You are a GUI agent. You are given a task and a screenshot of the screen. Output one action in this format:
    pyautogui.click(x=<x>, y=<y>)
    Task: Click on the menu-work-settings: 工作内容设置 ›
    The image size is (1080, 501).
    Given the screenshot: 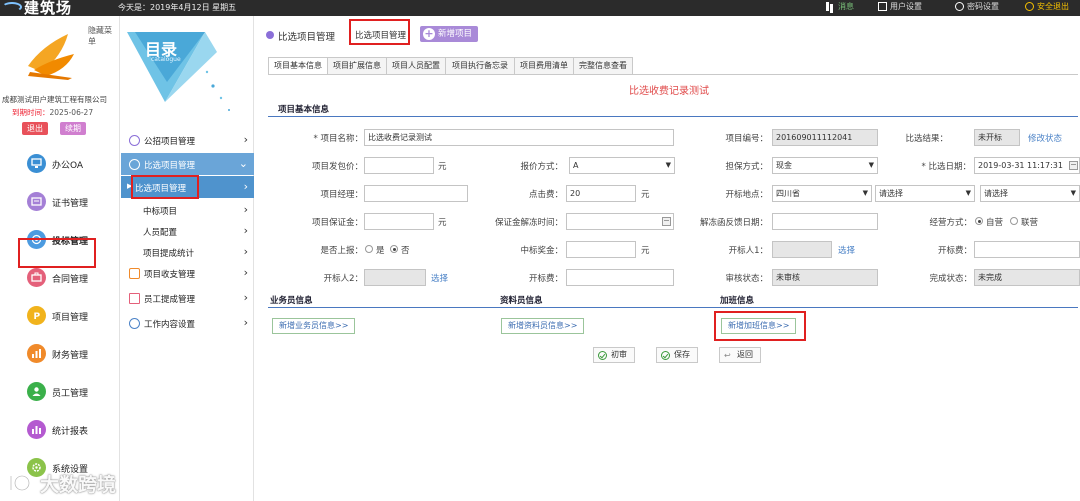 What is the action you would take?
    pyautogui.click(x=187, y=323)
    